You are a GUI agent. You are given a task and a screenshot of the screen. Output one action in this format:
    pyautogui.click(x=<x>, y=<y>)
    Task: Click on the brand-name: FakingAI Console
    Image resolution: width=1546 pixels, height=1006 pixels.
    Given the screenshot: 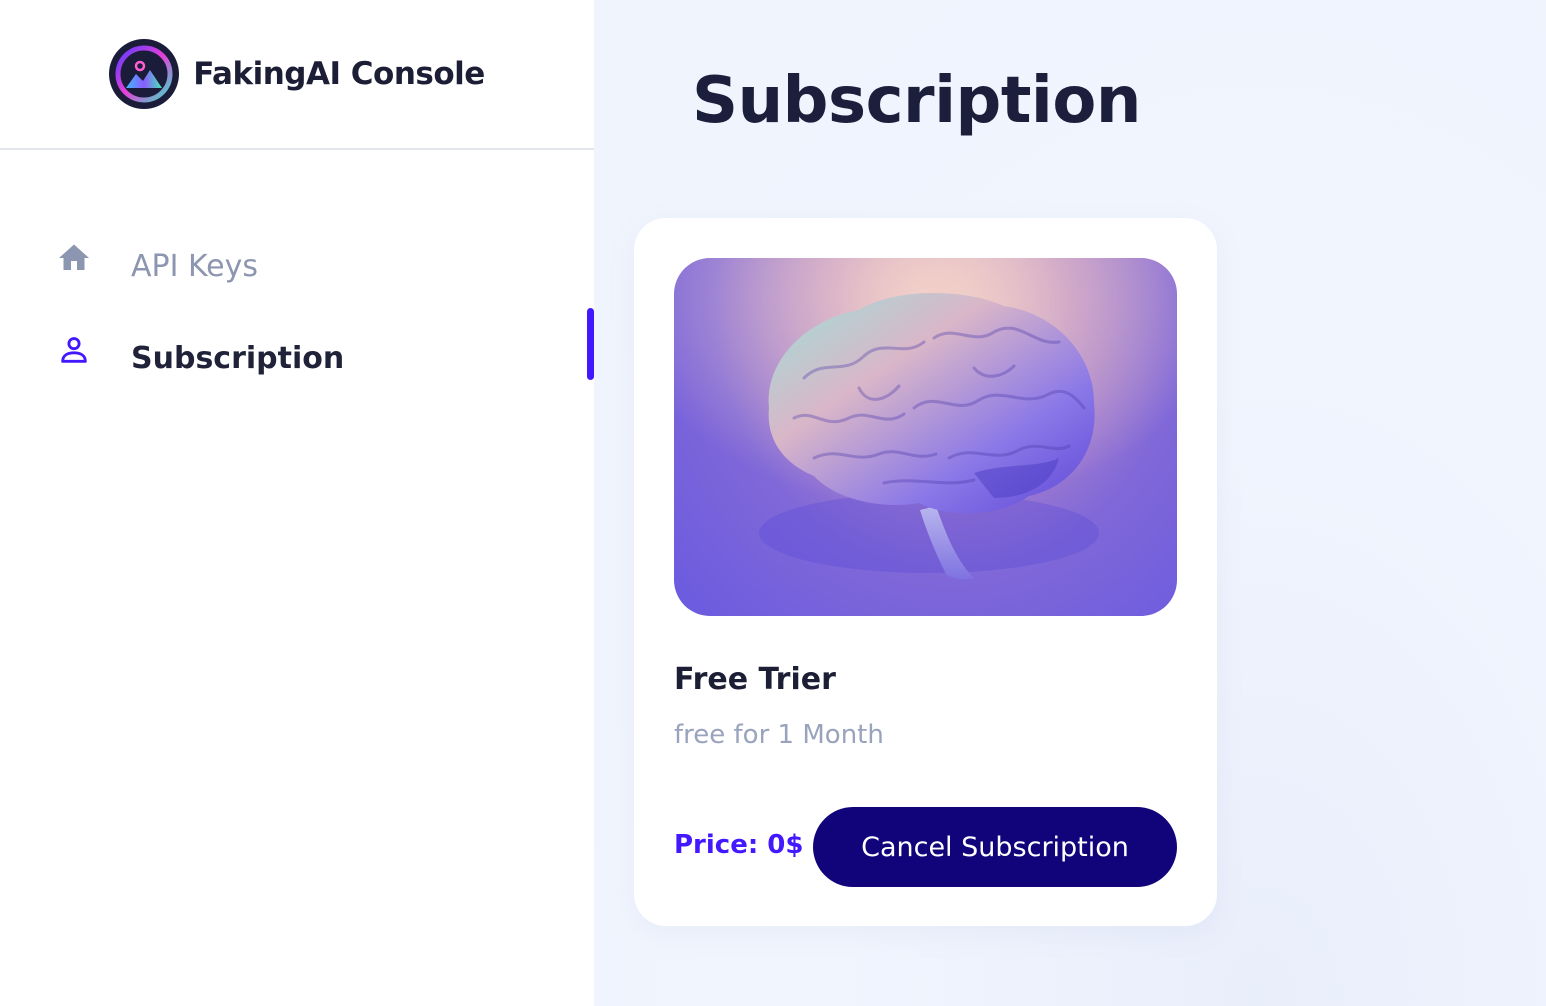 What is the action you would take?
    pyautogui.click(x=339, y=74)
    